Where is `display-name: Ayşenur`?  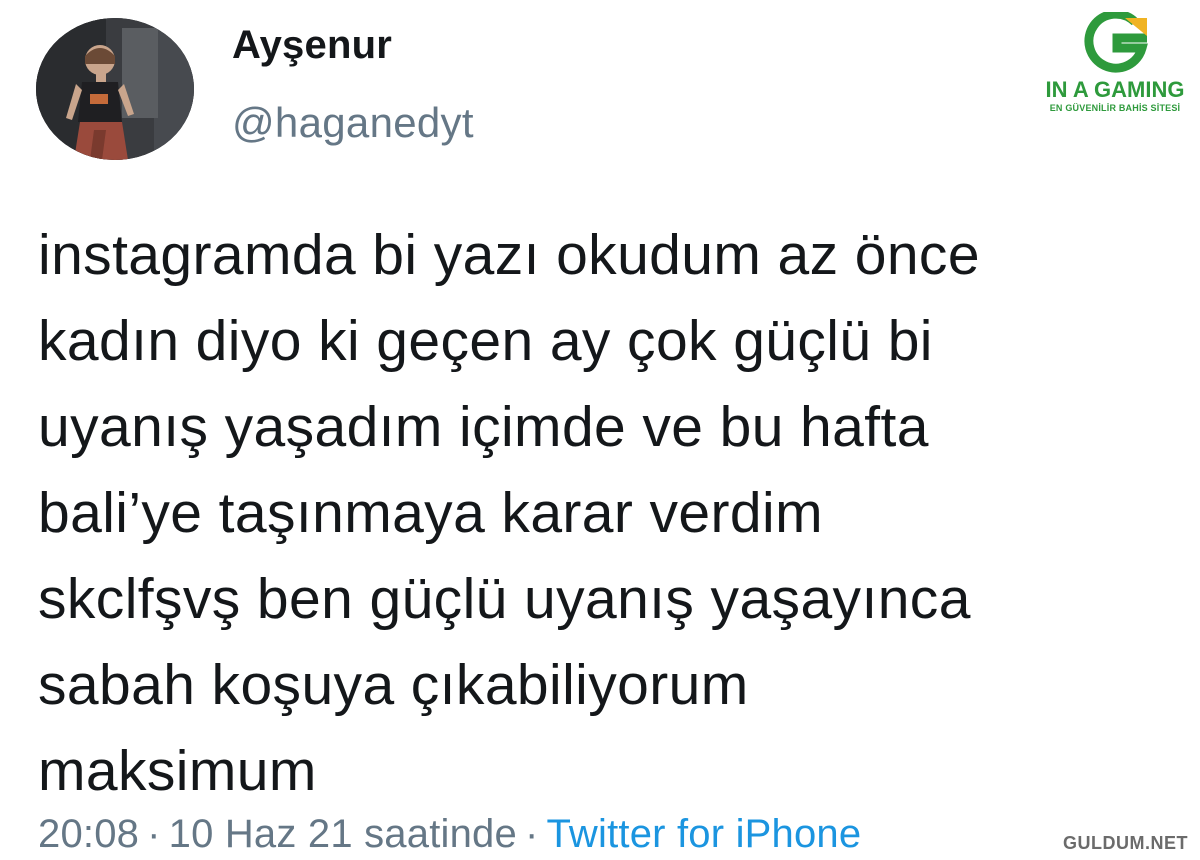 display-name: Ayşenur is located at coordinates (353, 45).